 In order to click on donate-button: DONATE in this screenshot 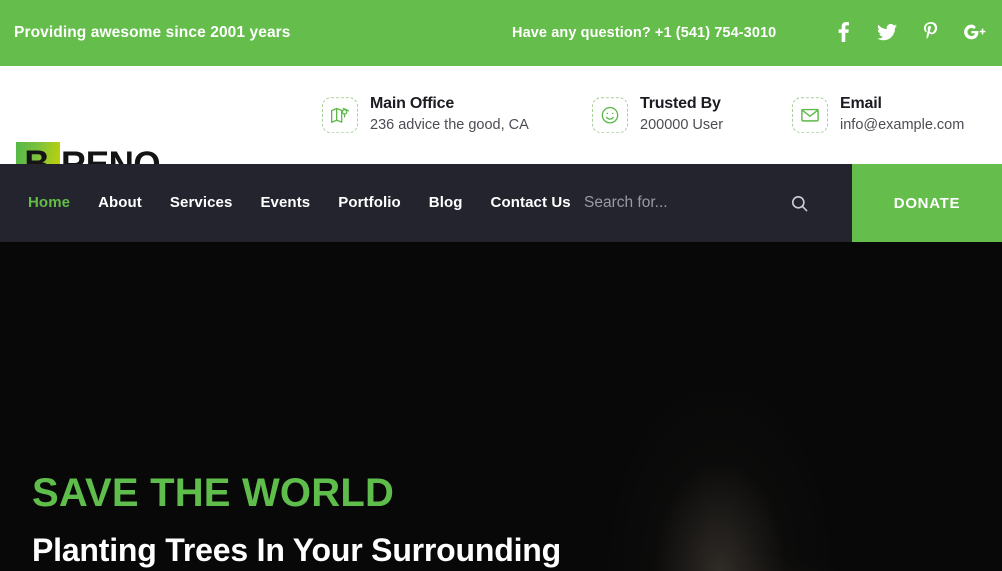, I will do `click(927, 203)`.